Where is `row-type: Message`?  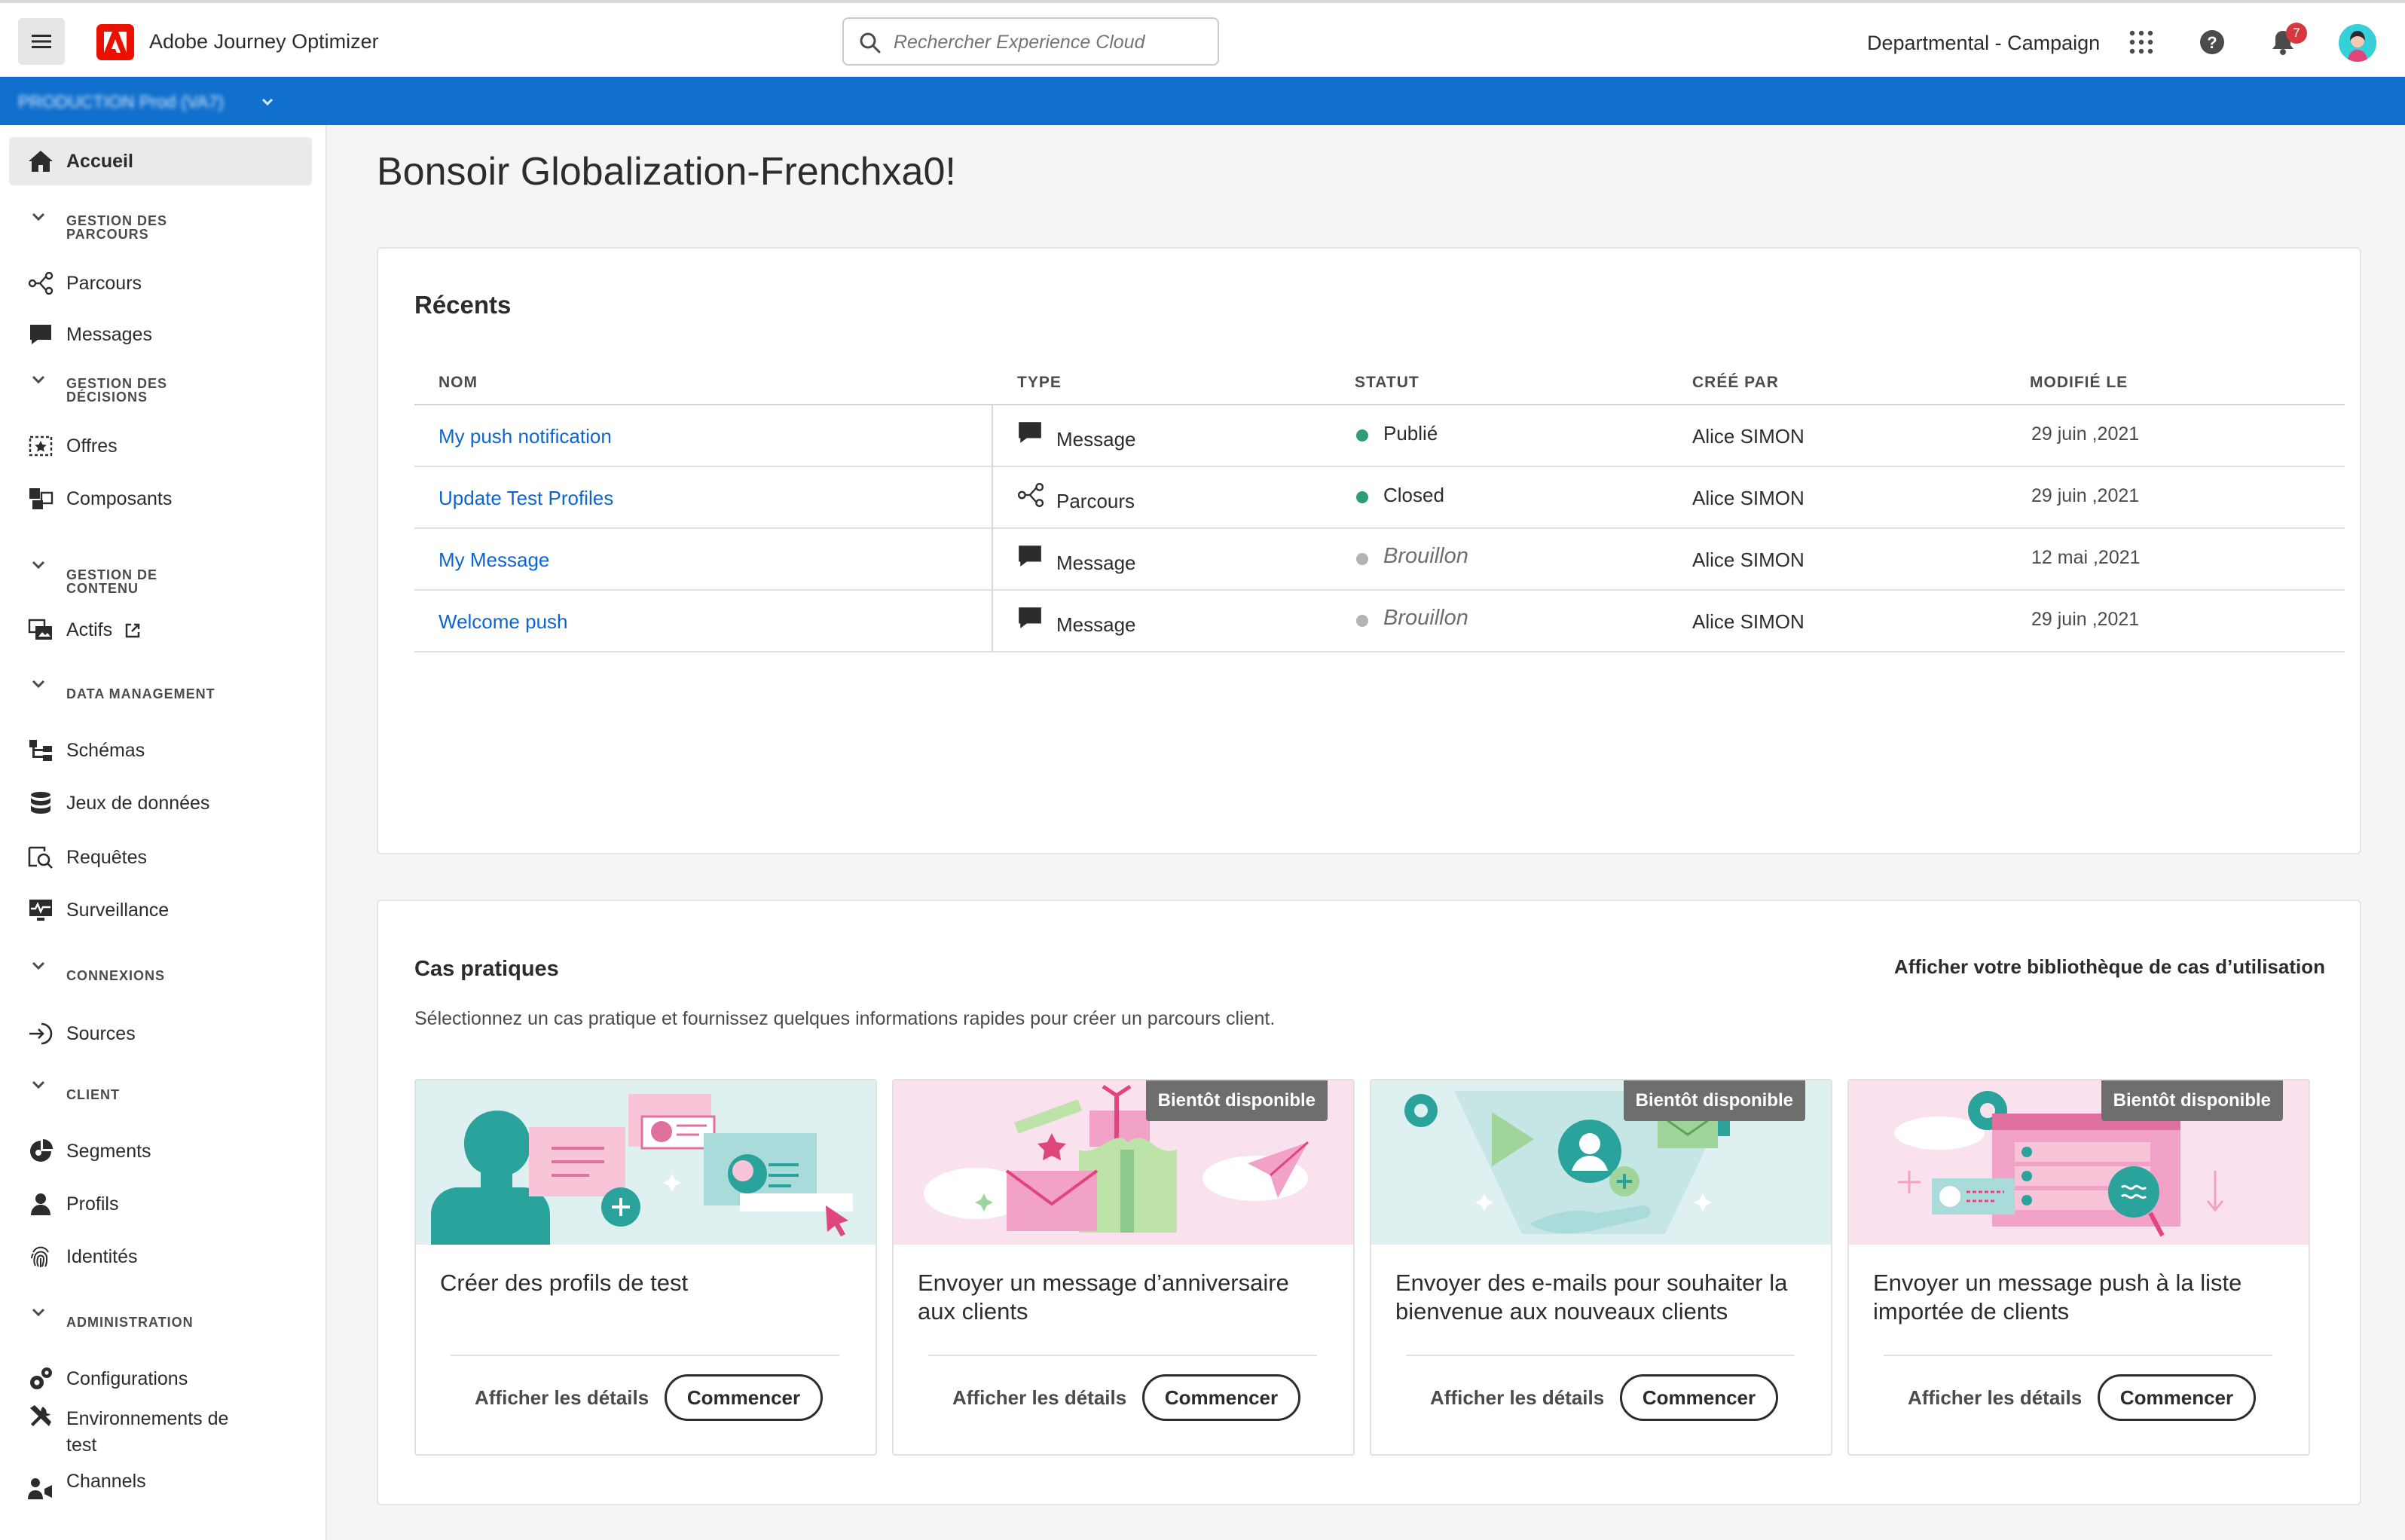 row-type: Message is located at coordinates (1096, 563).